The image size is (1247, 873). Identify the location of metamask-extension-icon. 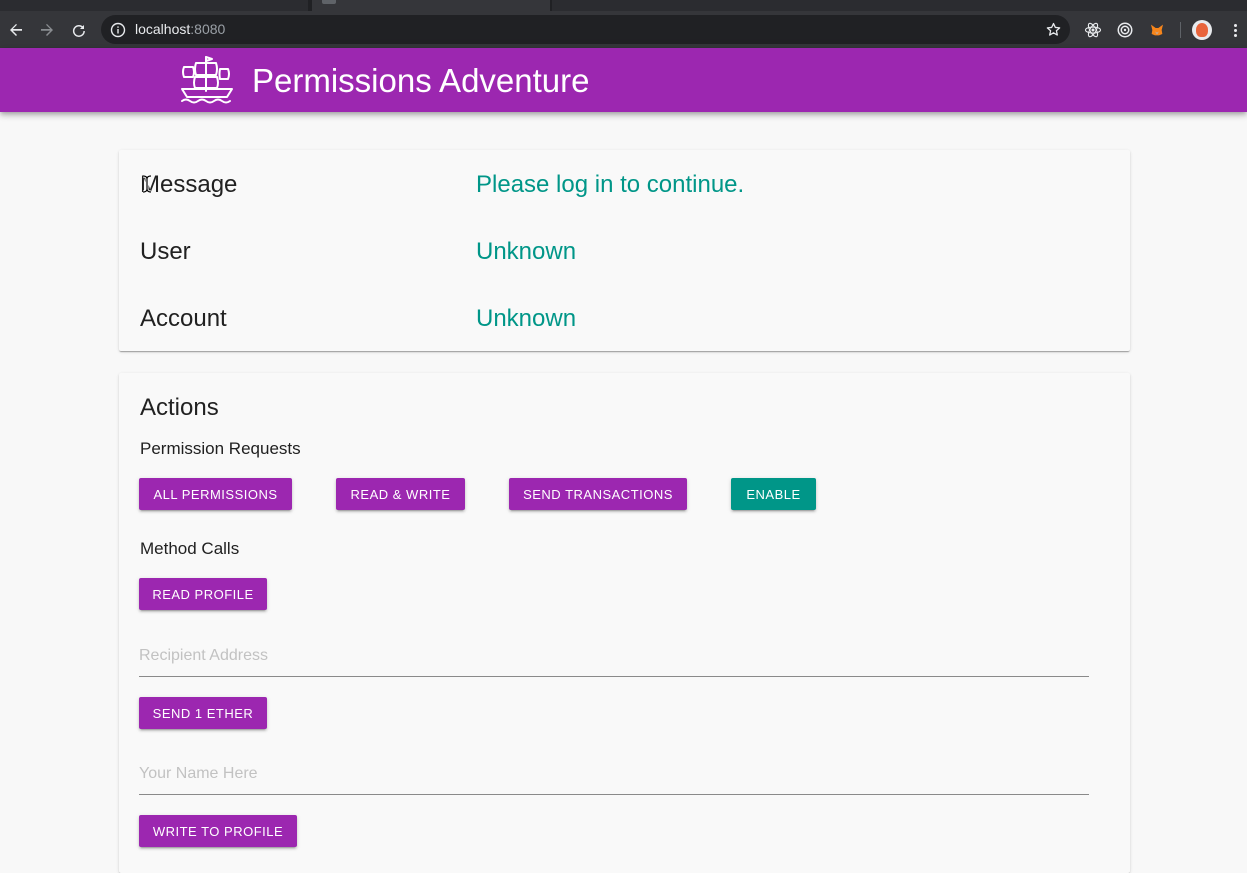
(1157, 30).